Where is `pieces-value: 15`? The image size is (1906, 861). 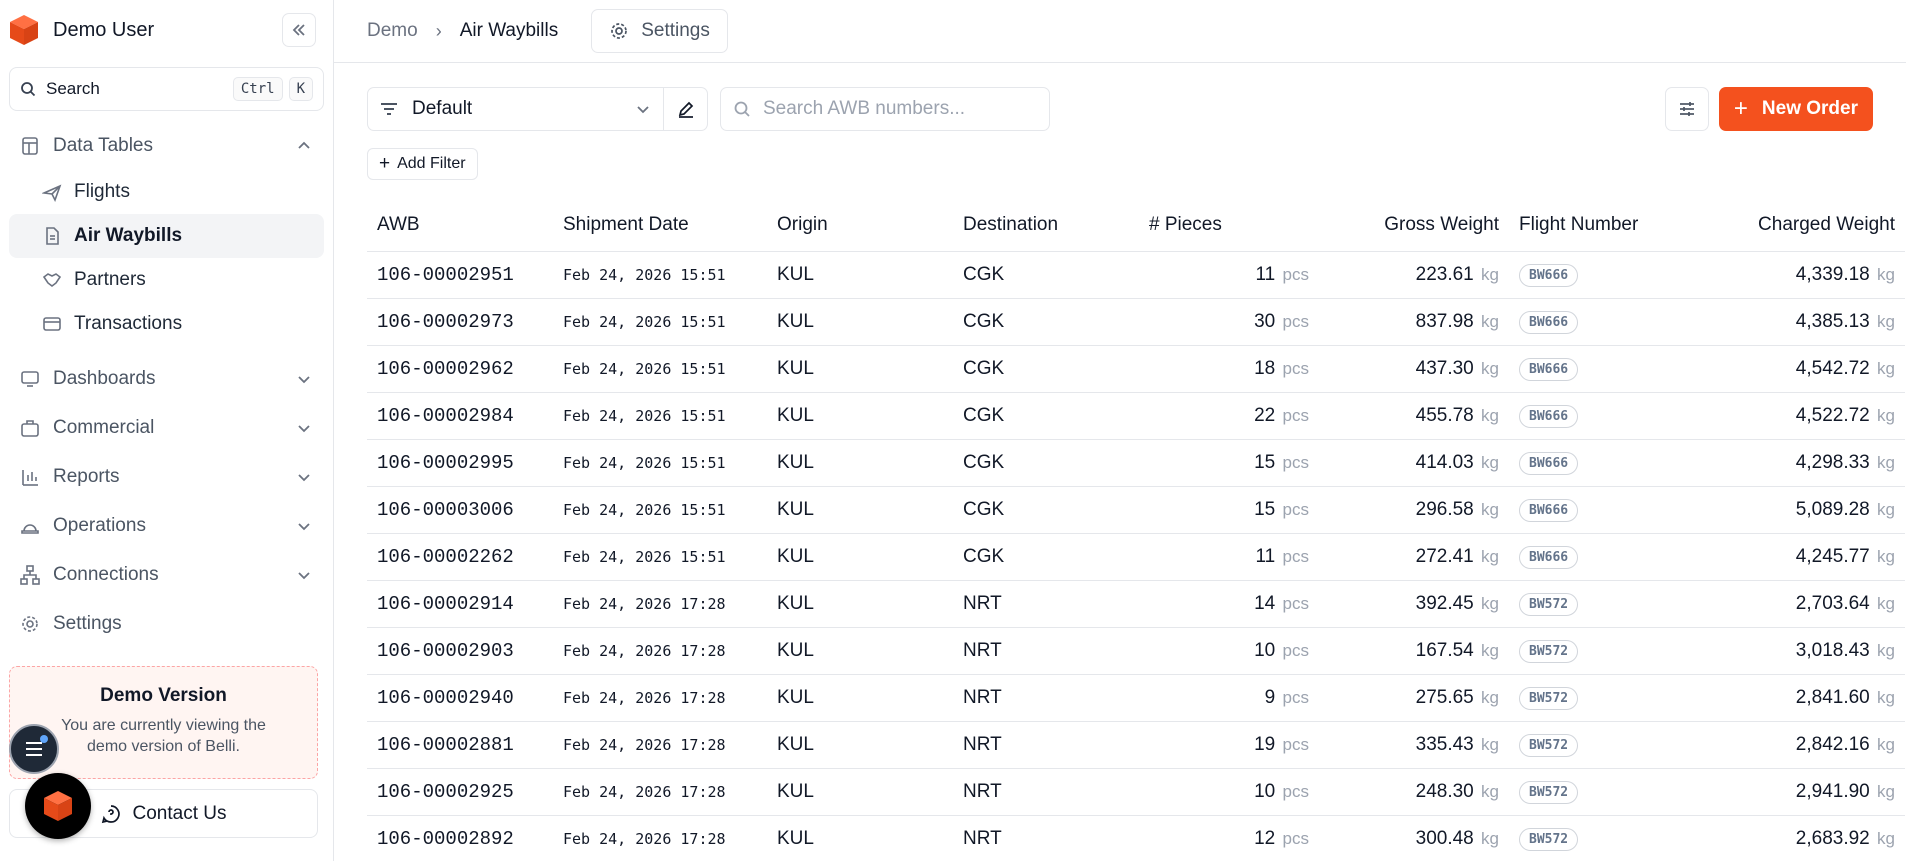 pieces-value: 15 is located at coordinates (1265, 462).